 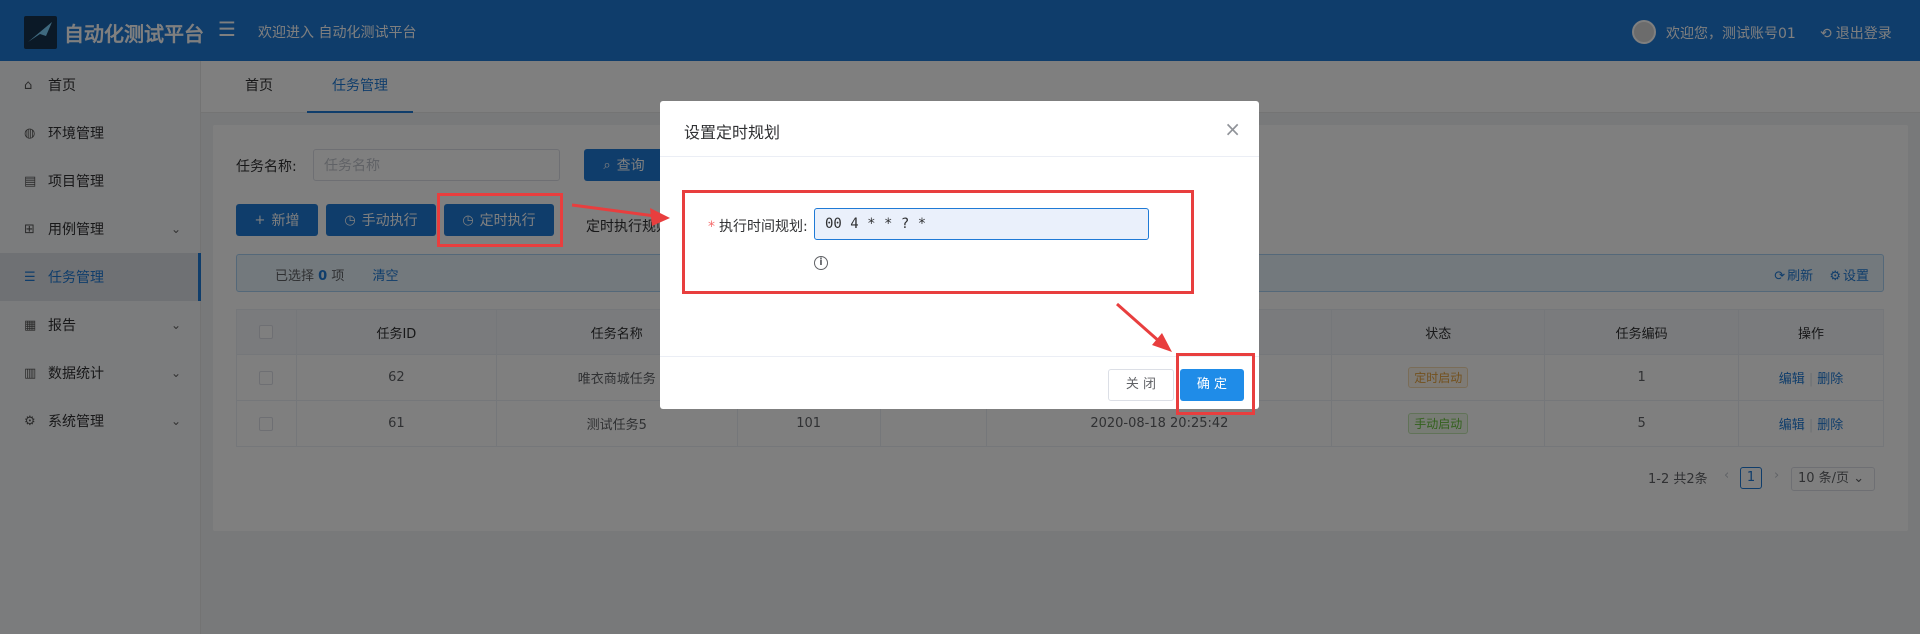 I want to click on arrow-to-confirm, so click(x=1138, y=323).